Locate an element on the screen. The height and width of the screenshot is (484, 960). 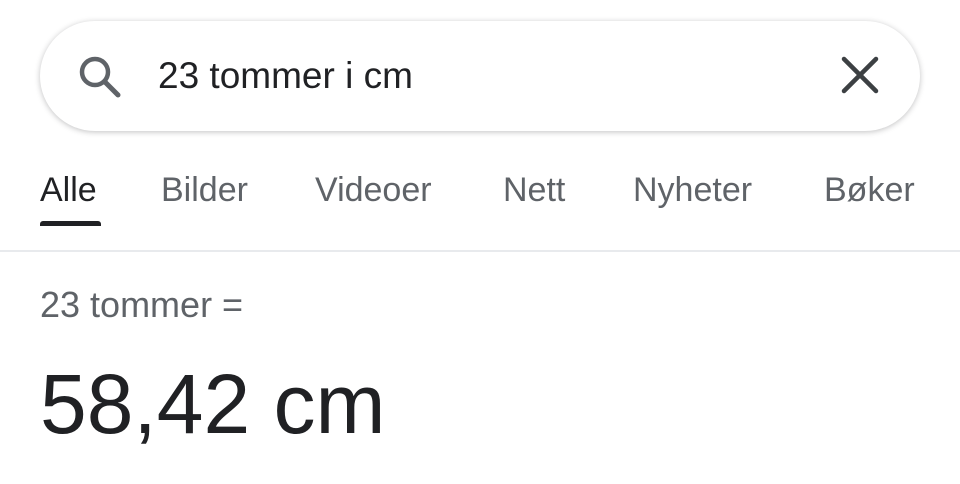
active-tab-indicator is located at coordinates (70, 223).